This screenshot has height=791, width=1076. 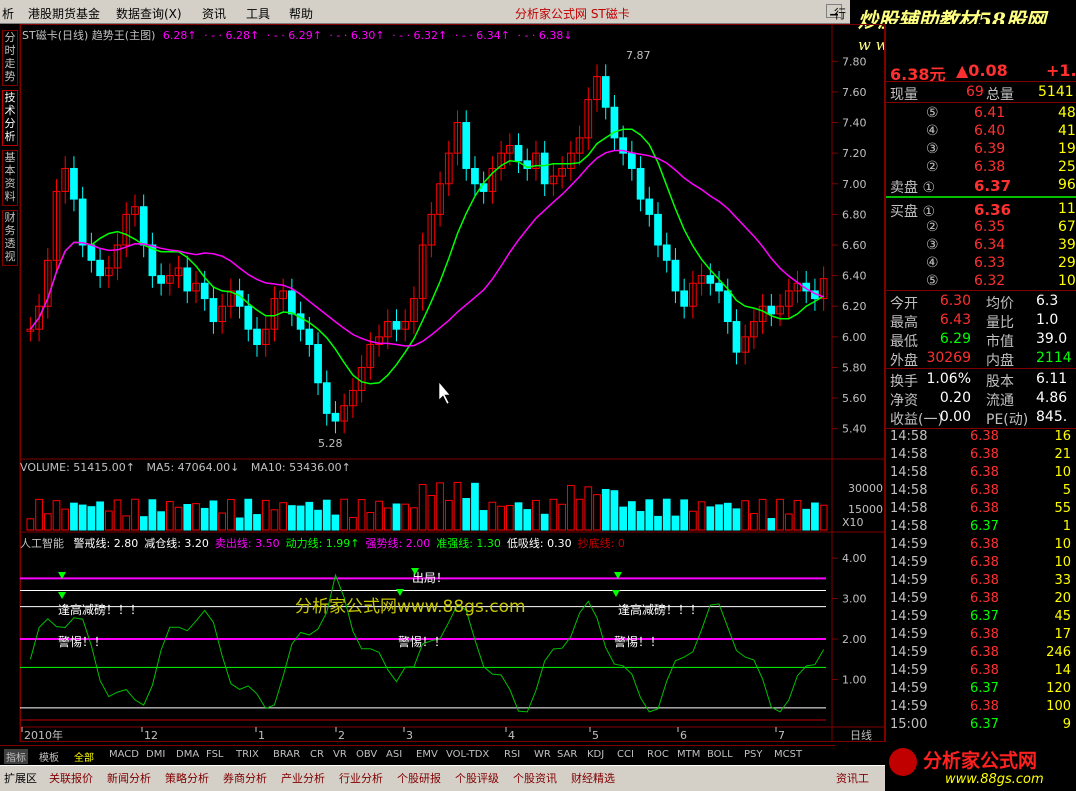 I want to click on header-value: 6.28↑, so click(x=179, y=35).